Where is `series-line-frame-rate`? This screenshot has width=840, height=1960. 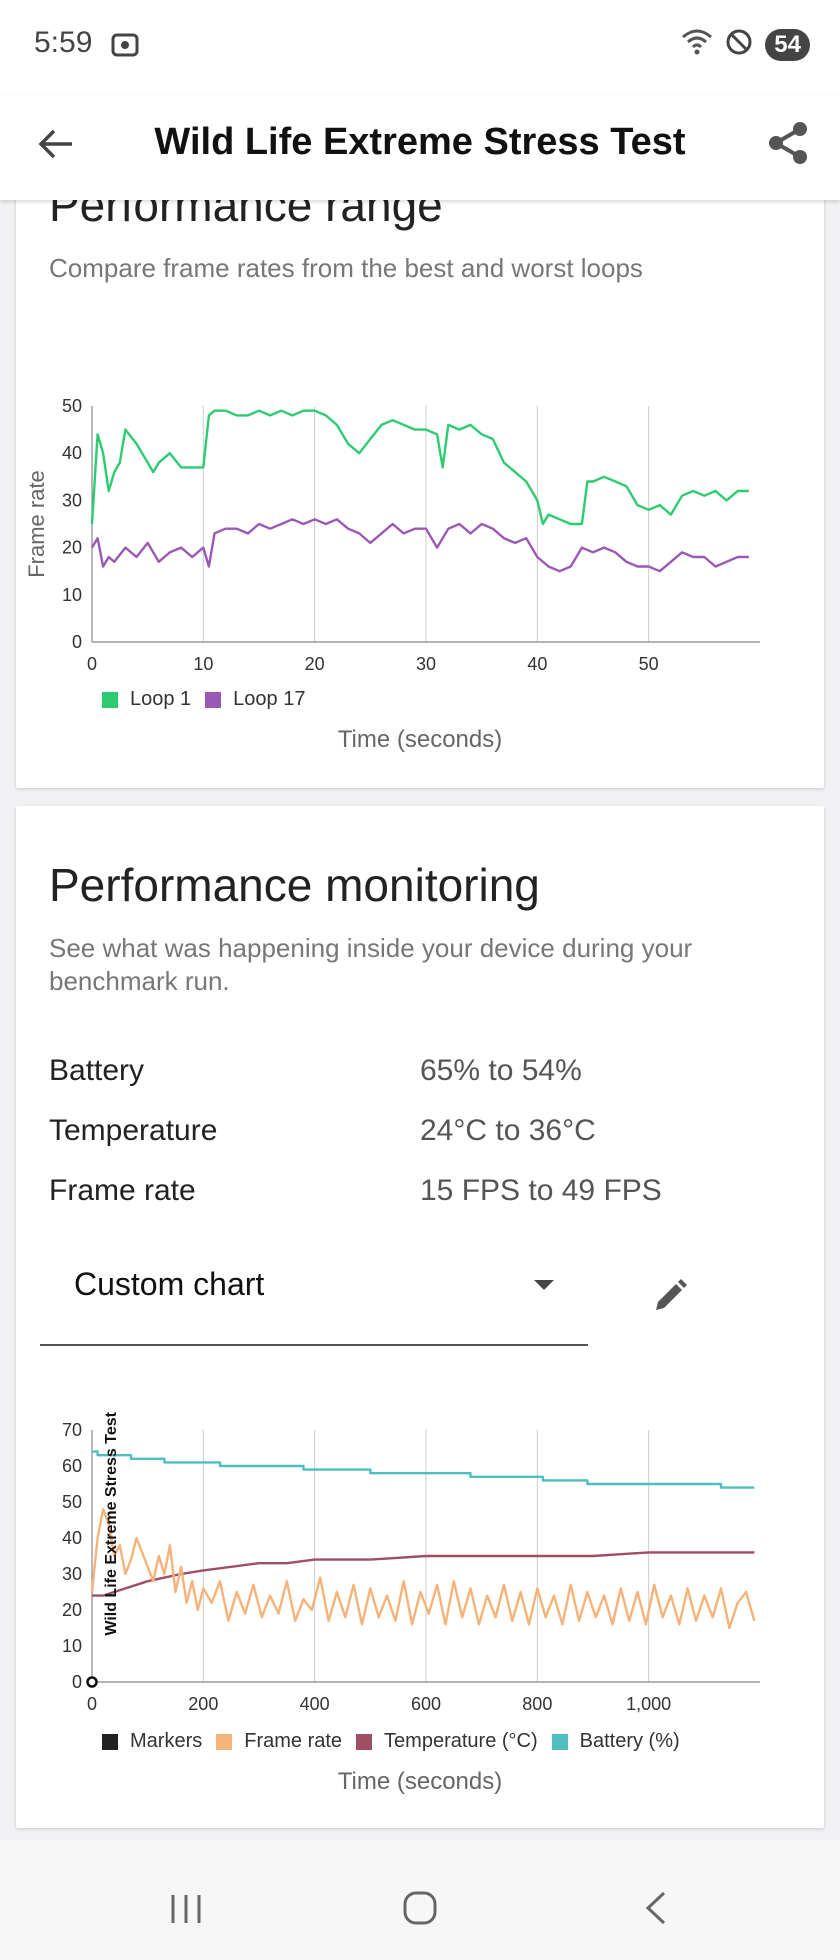
series-line-frame-rate is located at coordinates (423, 1569).